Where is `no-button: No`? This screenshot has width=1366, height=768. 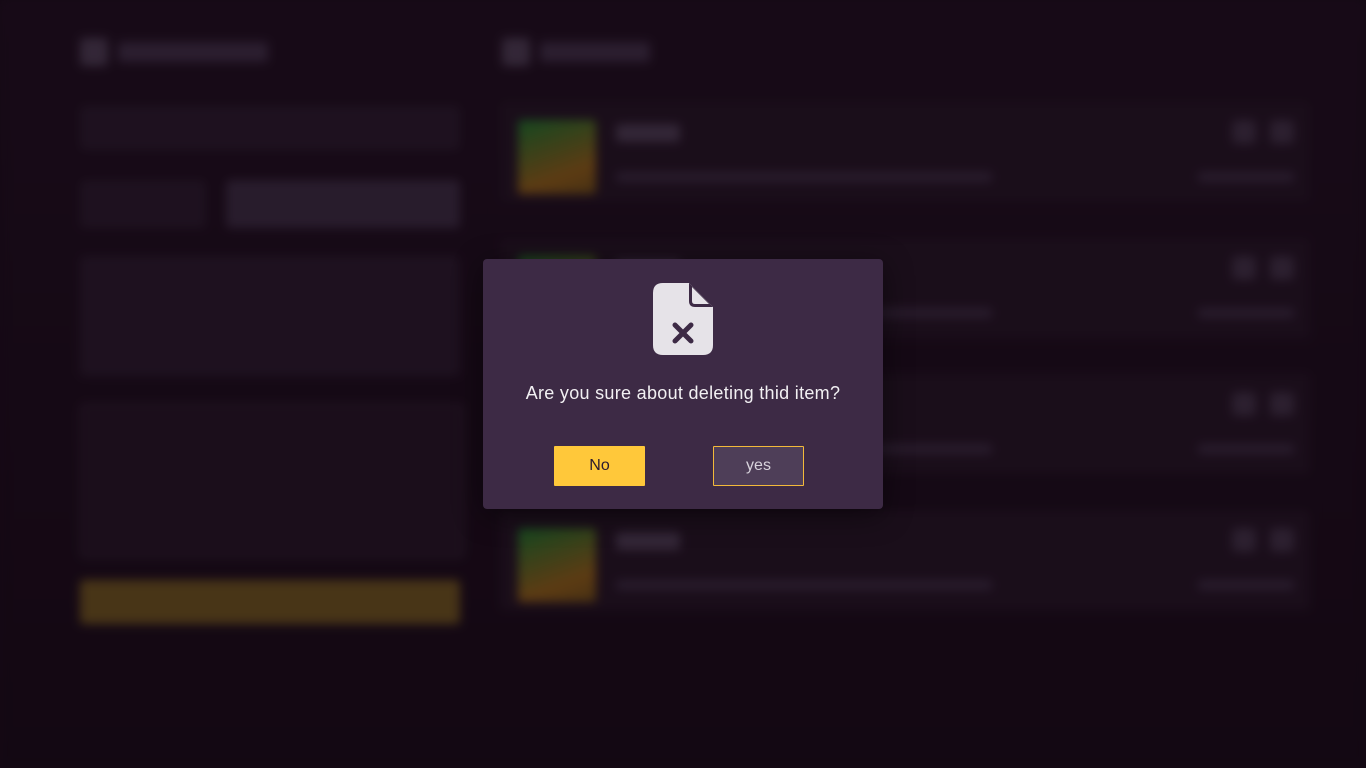
no-button: No is located at coordinates (599, 466).